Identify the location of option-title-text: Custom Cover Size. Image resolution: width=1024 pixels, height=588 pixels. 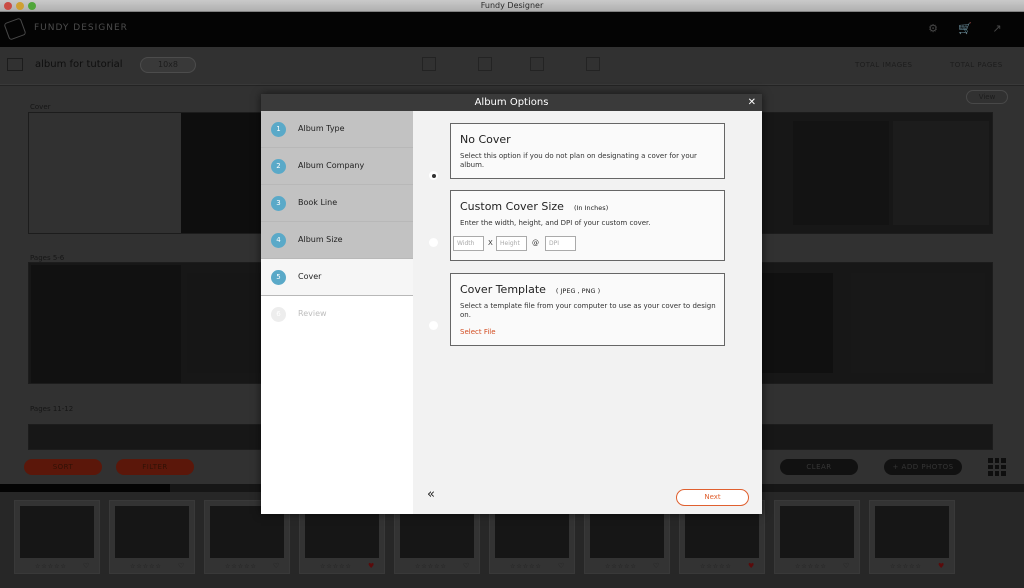
(512, 206).